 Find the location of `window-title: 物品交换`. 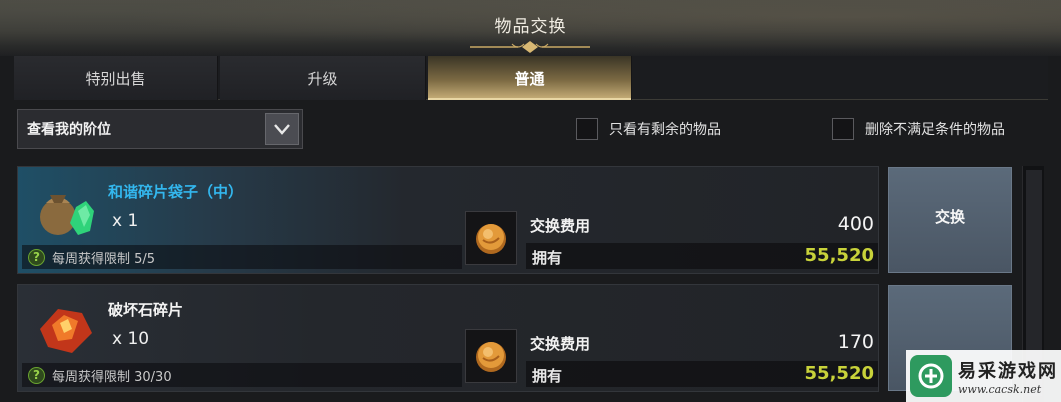

window-title: 物品交换 is located at coordinates (530, 27).